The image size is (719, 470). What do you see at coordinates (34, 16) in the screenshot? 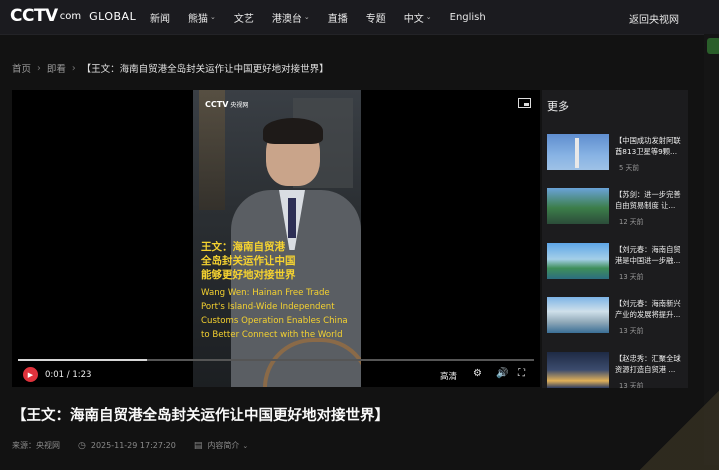
I see `logo-text: CCTV` at bounding box center [34, 16].